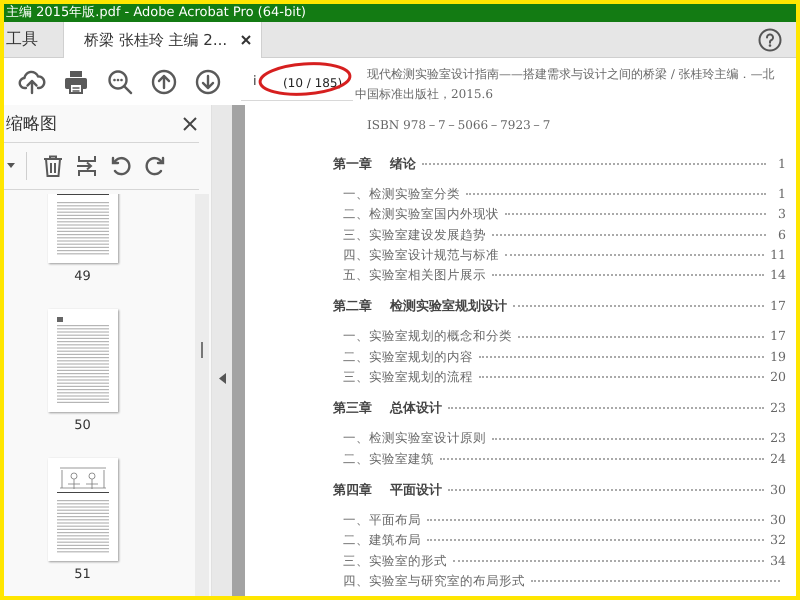 The height and width of the screenshot is (600, 800). What do you see at coordinates (155, 12) in the screenshot?
I see `window-title: 主编 2015年版.pdf - Adobe Acrobat Pro (64-bit)` at bounding box center [155, 12].